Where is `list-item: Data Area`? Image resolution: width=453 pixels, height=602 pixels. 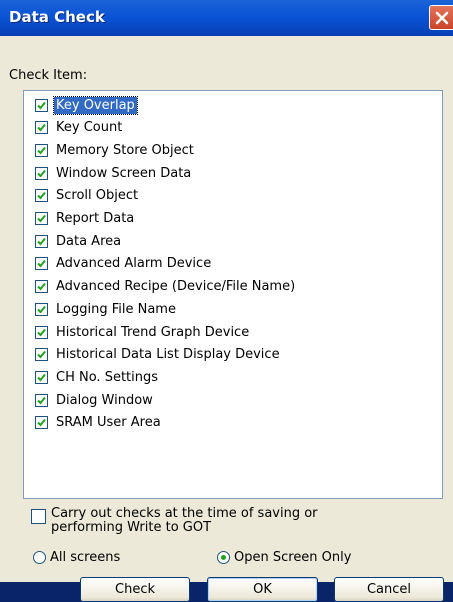
list-item: Data Area is located at coordinates (79, 241).